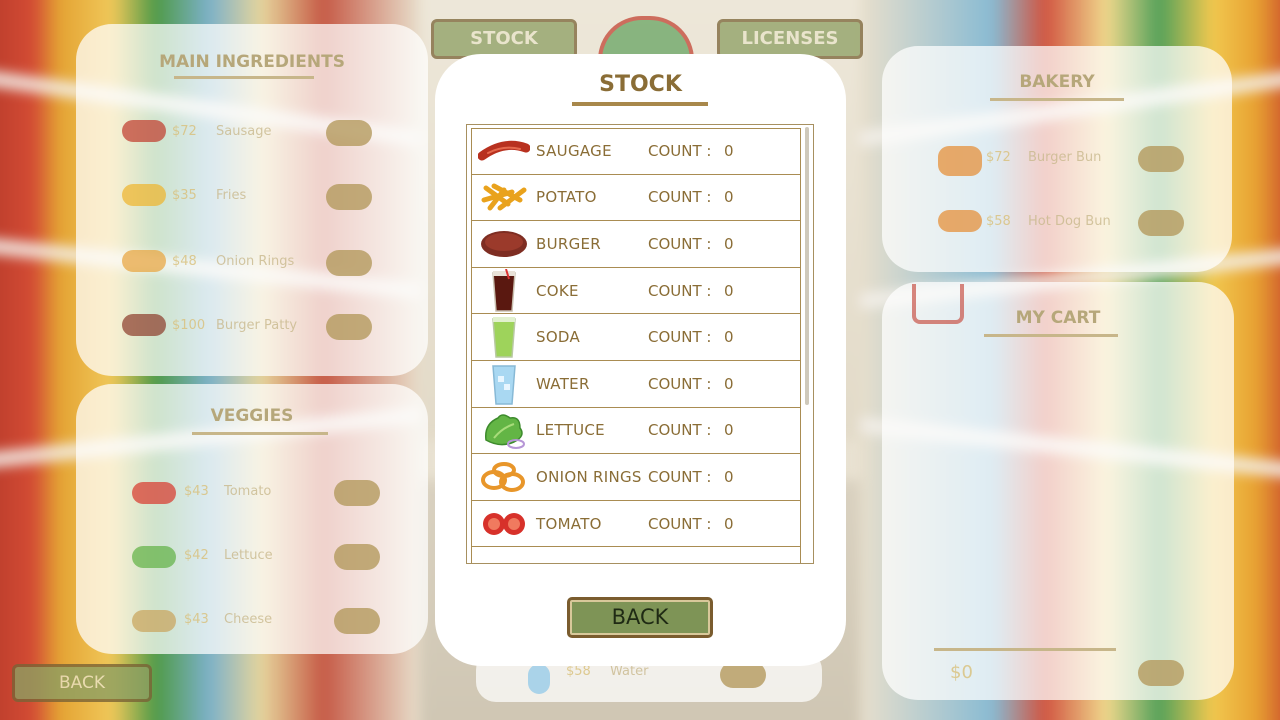 Image resolution: width=1280 pixels, height=720 pixels. Describe the element at coordinates (569, 523) in the screenshot. I see `stock-item-name: TOMATO` at that location.